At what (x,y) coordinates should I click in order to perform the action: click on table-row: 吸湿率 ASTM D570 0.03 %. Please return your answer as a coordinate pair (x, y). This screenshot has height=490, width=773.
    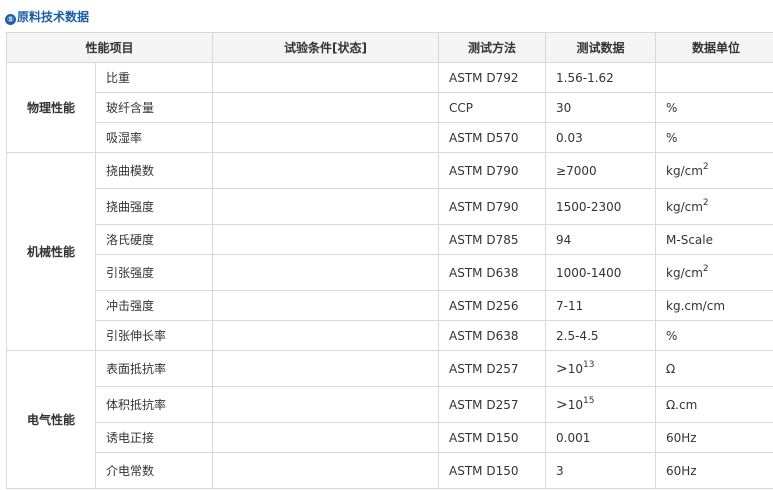
    Looking at the image, I should click on (390, 137).